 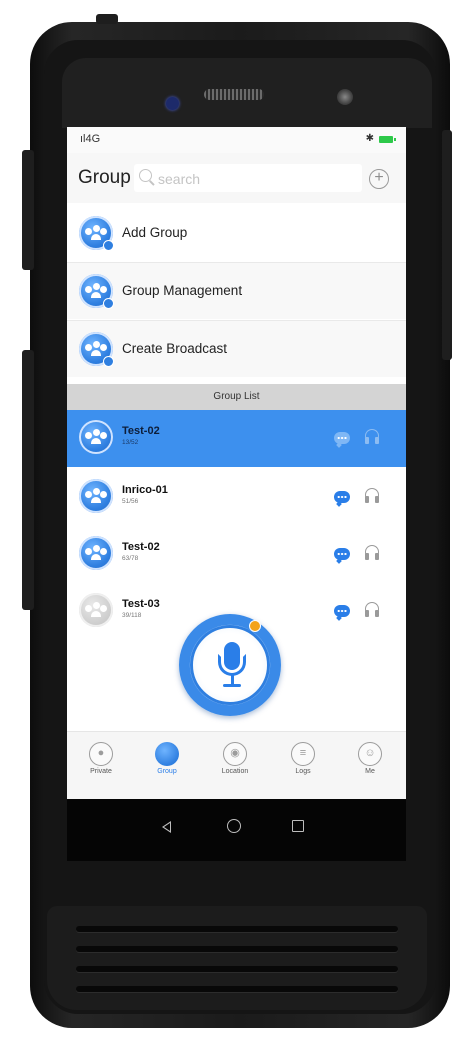 What do you see at coordinates (303, 754) in the screenshot?
I see `logs-icon: ≡` at bounding box center [303, 754].